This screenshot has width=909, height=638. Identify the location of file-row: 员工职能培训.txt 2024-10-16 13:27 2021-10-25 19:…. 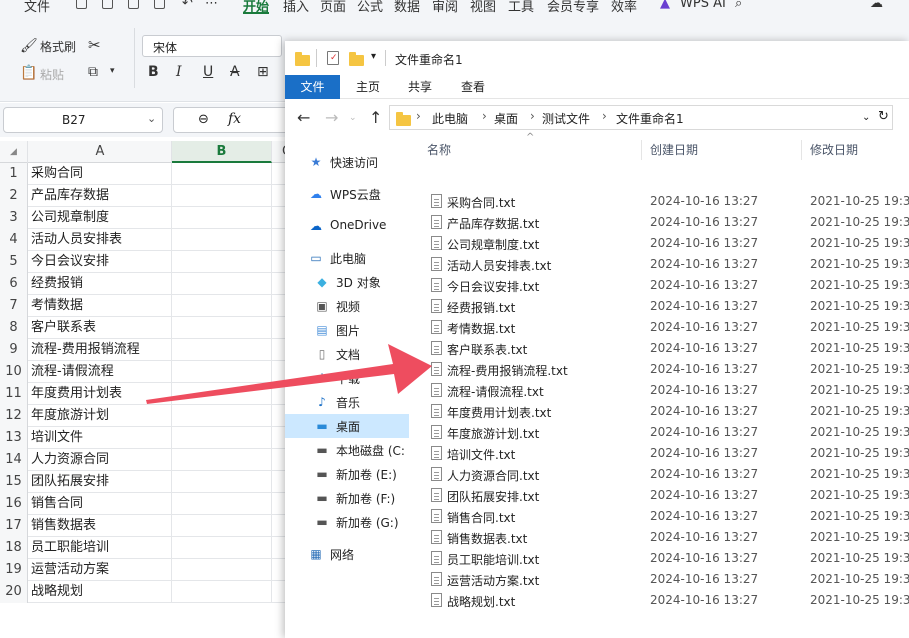
(659, 558).